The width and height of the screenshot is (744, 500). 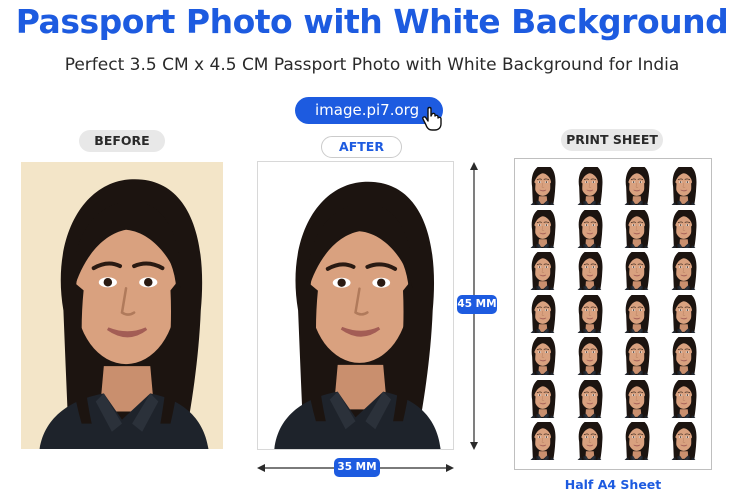 What do you see at coordinates (477, 304) in the screenshot?
I see `height-dimension-badge: 45 MM` at bounding box center [477, 304].